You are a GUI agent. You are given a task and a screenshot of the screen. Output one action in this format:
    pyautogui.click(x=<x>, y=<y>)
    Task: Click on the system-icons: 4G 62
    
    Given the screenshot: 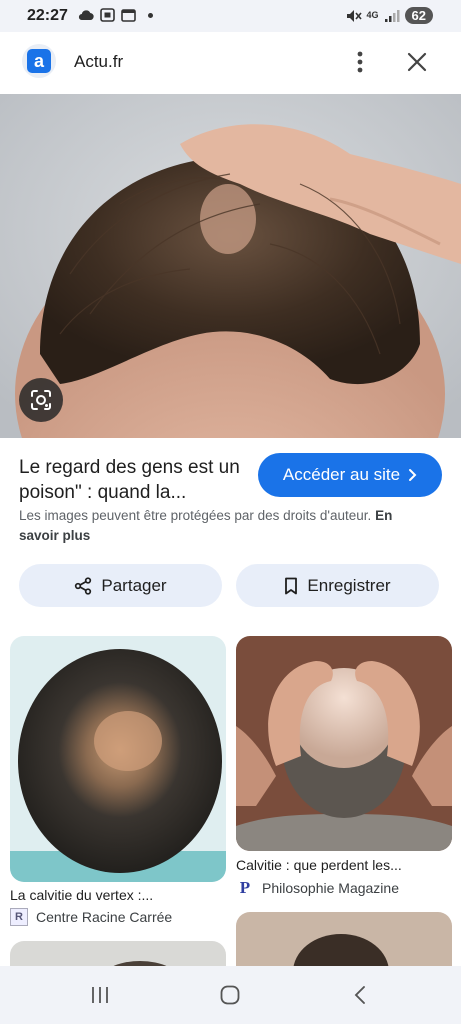 What is the action you would take?
    pyautogui.click(x=389, y=15)
    